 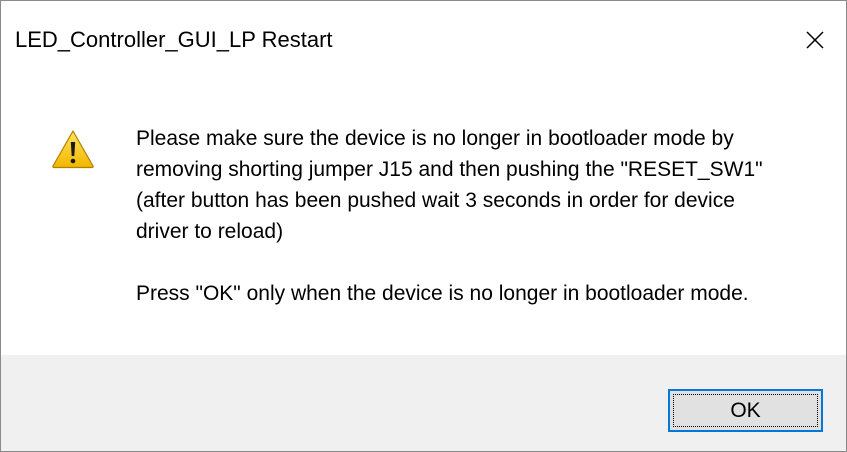 What do you see at coordinates (174, 39) in the screenshot?
I see `window-title: LED_Controller_GUI_LP Restart` at bounding box center [174, 39].